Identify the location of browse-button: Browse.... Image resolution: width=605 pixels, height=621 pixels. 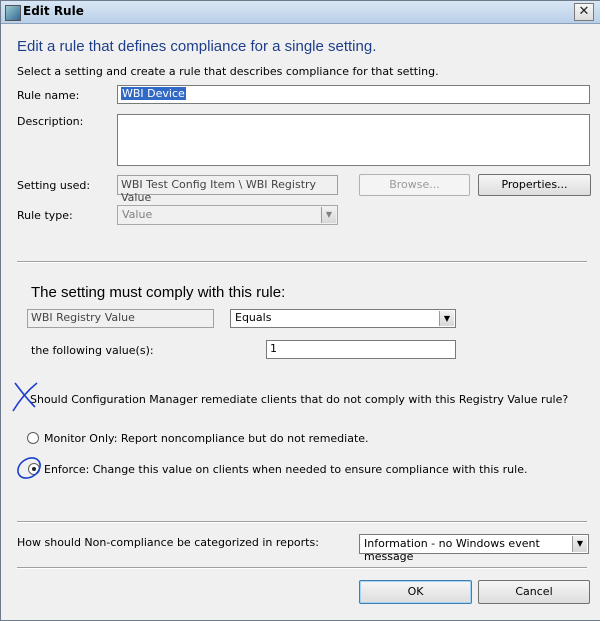
(414, 185).